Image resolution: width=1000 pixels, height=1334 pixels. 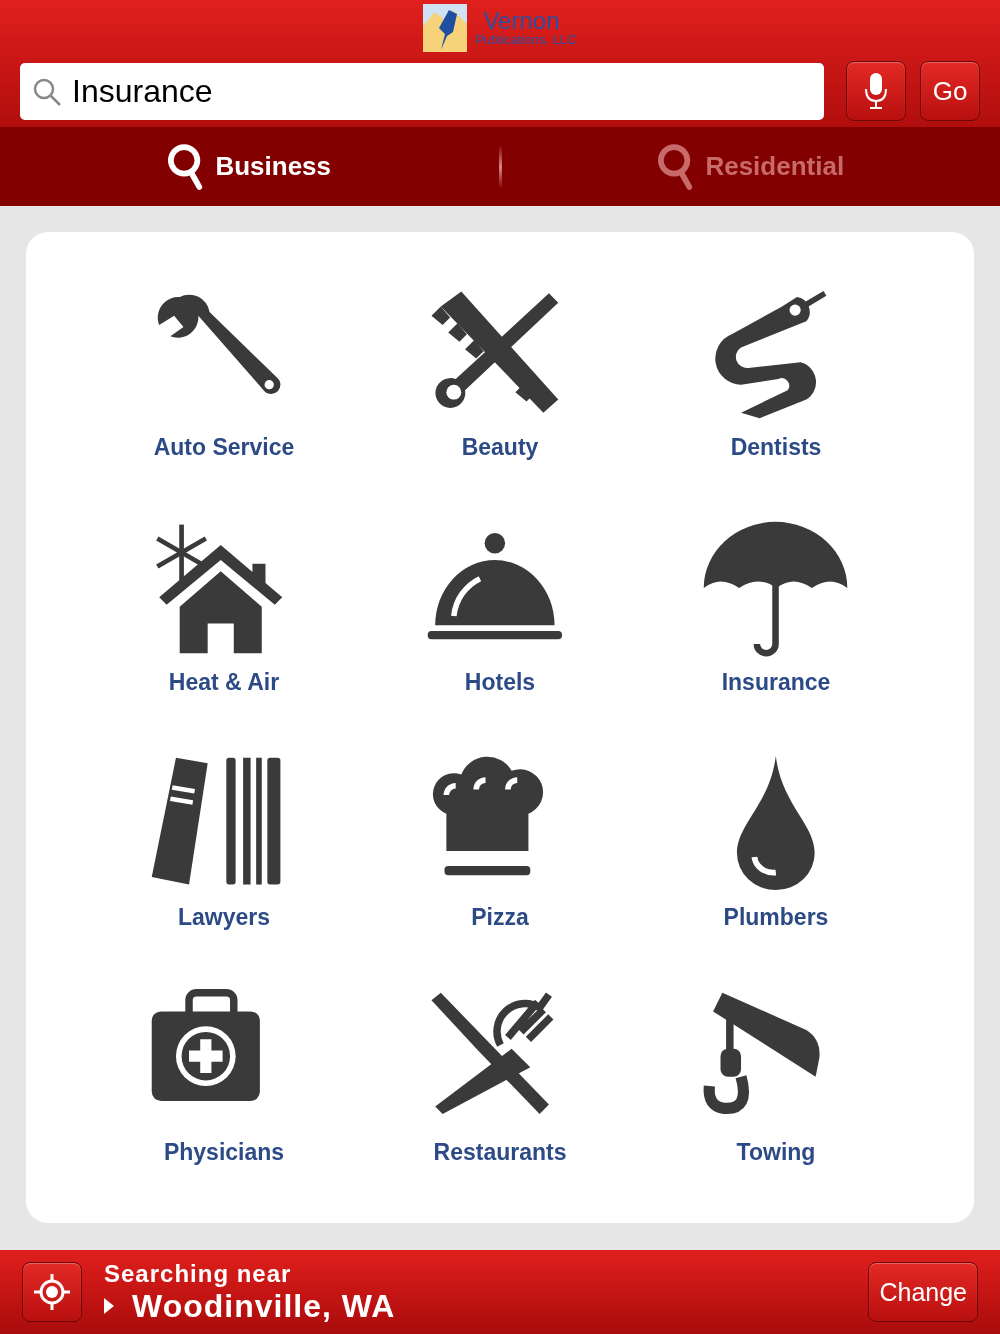 I want to click on category-item: Pizza, so click(x=500, y=859).